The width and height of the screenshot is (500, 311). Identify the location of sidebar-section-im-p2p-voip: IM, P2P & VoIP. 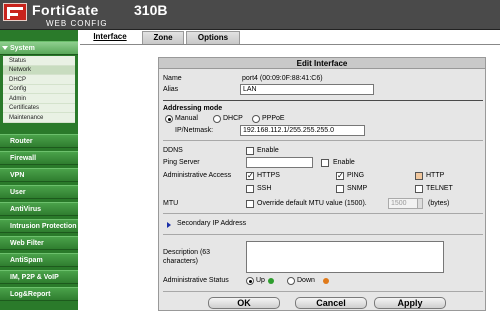
(39, 277).